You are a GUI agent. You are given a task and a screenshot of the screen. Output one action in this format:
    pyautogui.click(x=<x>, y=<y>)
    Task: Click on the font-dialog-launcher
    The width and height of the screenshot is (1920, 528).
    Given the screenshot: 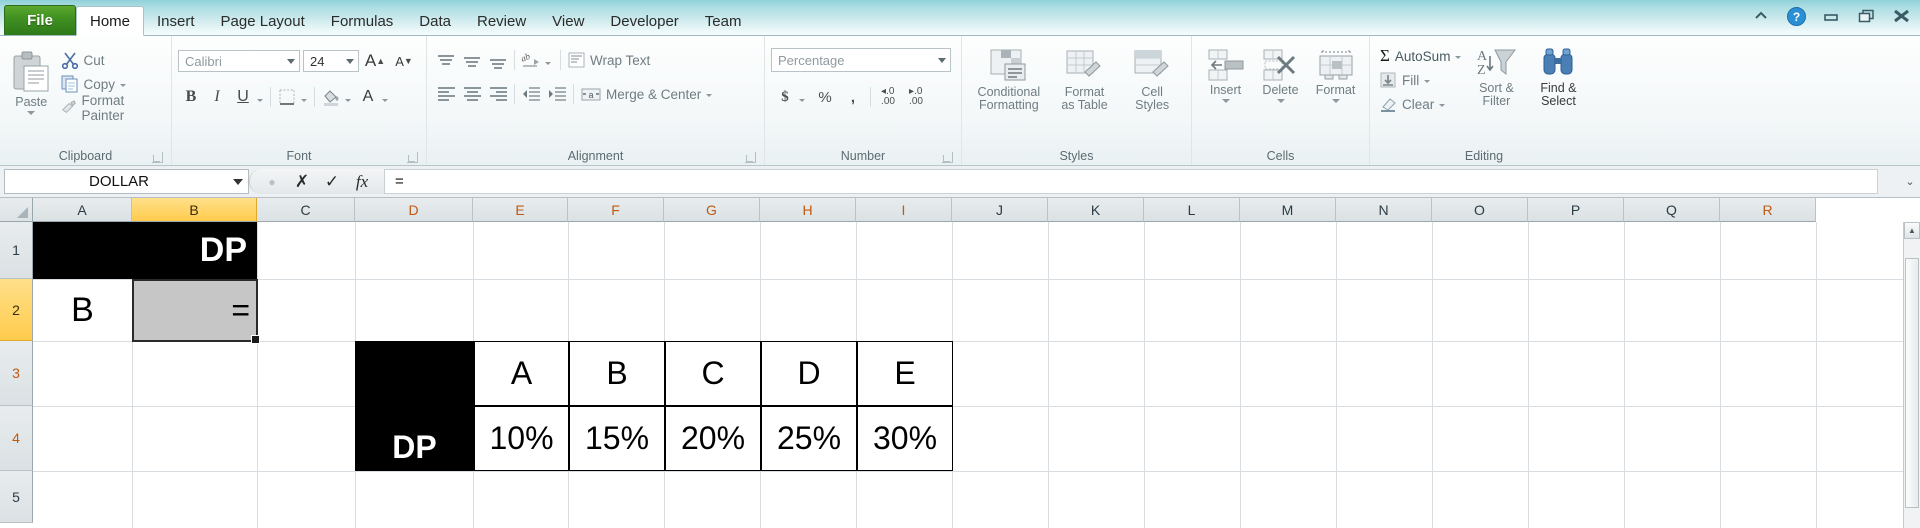 What is the action you would take?
    pyautogui.click(x=412, y=157)
    